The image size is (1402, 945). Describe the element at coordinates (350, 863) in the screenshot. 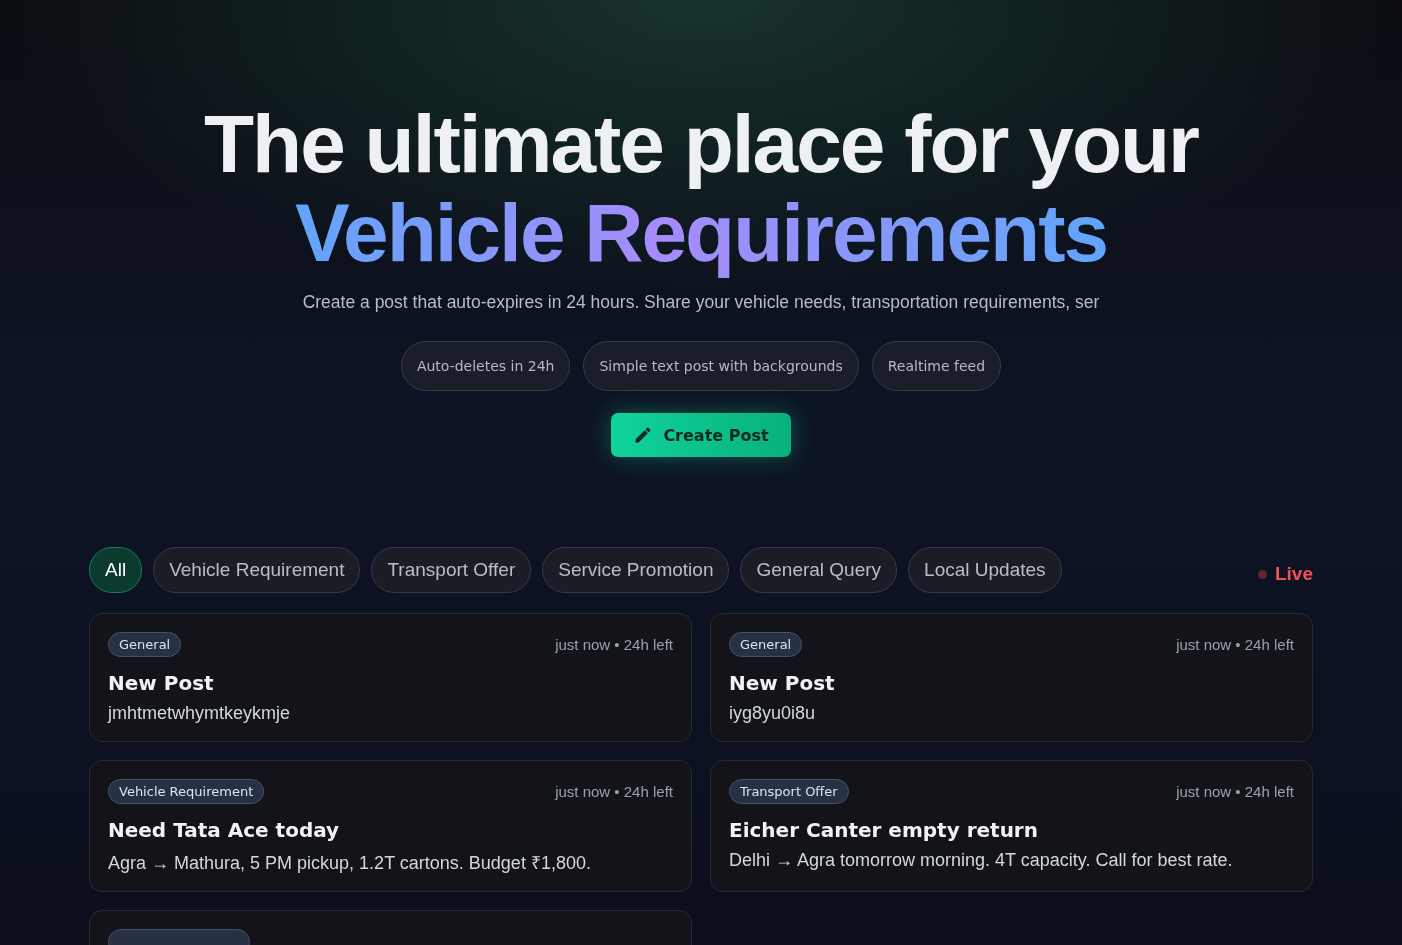

I see `post-body: Agra → Mathura, 5 PM pickup, 1.2T cartons. Budget ₹1,800.` at that location.